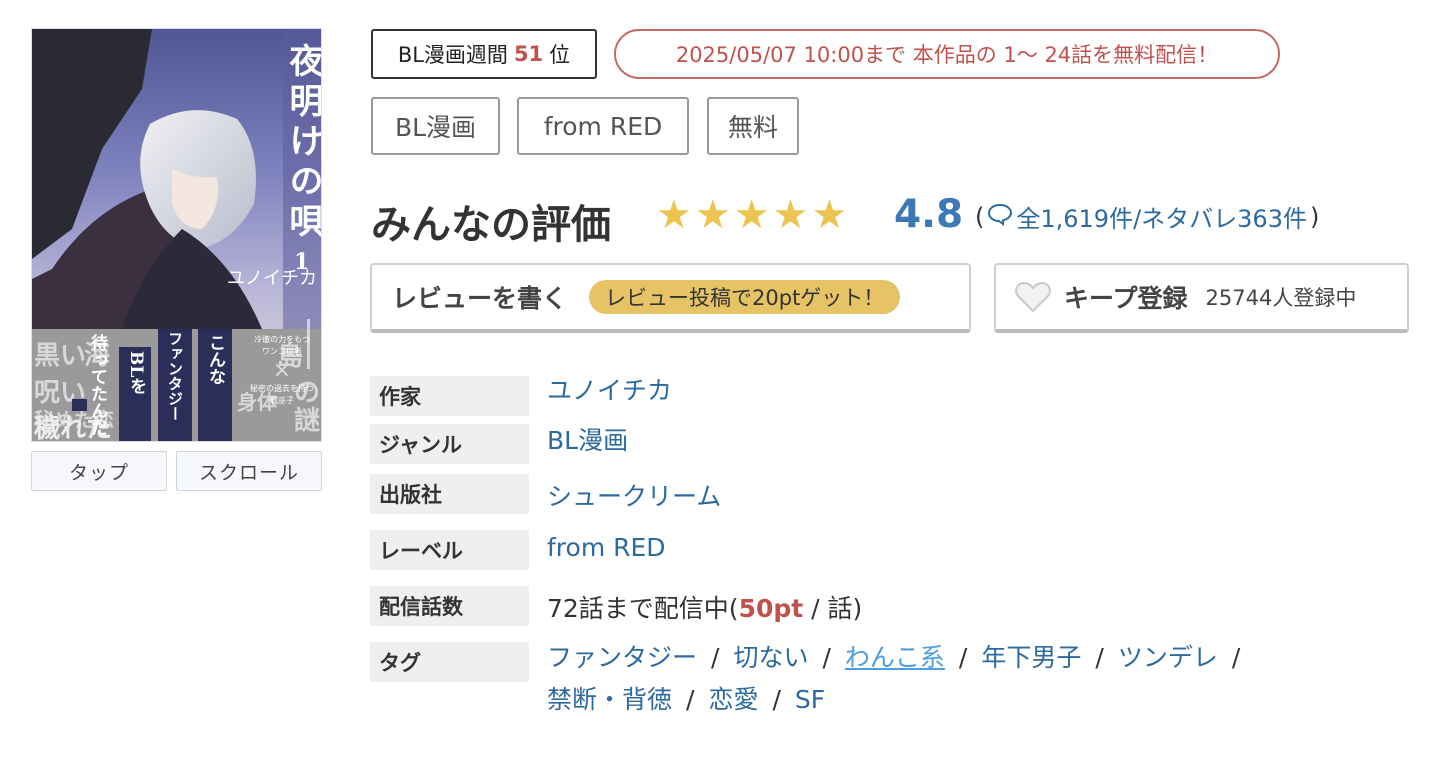 Image resolution: width=1438 pixels, height=758 pixels. I want to click on keep-count: 25744人登録中, so click(1281, 298).